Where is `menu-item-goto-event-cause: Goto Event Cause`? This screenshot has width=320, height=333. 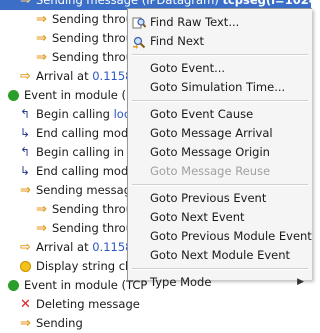 menu-item-goto-event-cause: Goto Event Cause is located at coordinates (220, 114).